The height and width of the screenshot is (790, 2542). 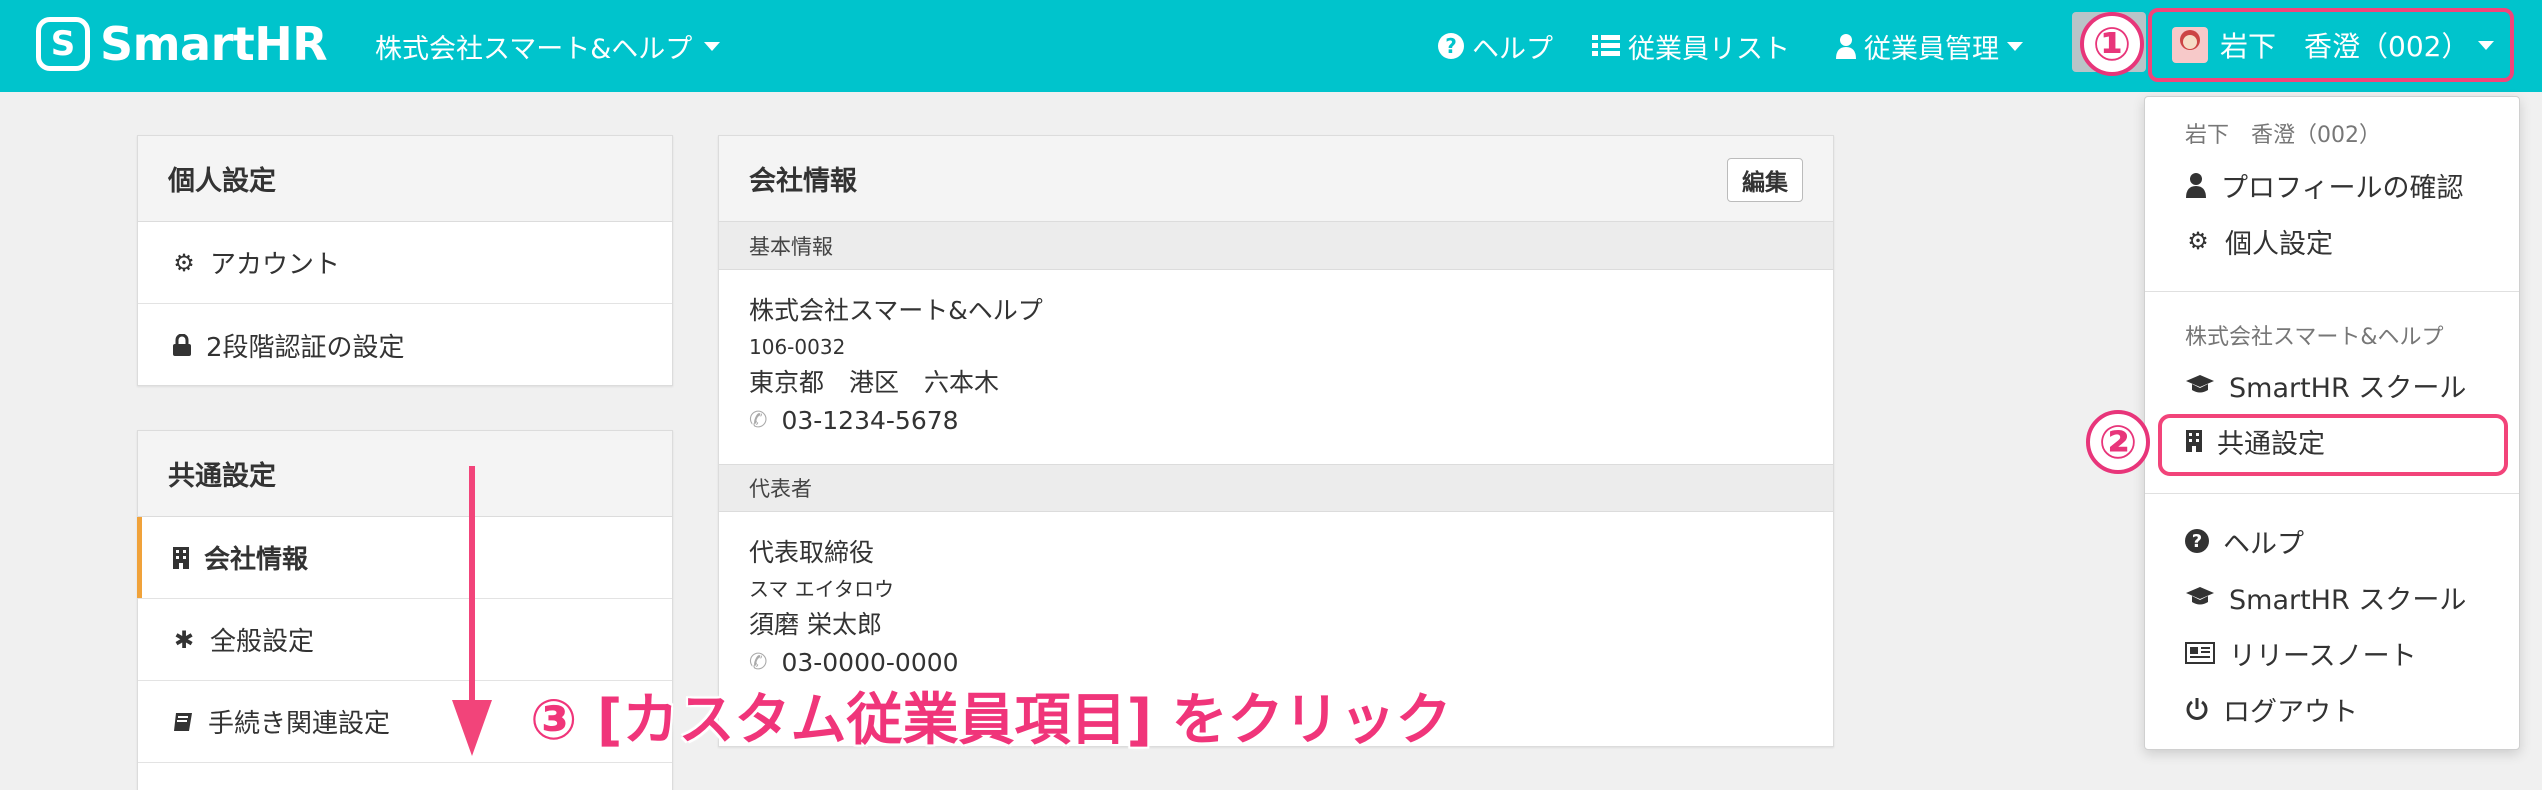 I want to click on panel-title: 共通設定, so click(x=405, y=474).